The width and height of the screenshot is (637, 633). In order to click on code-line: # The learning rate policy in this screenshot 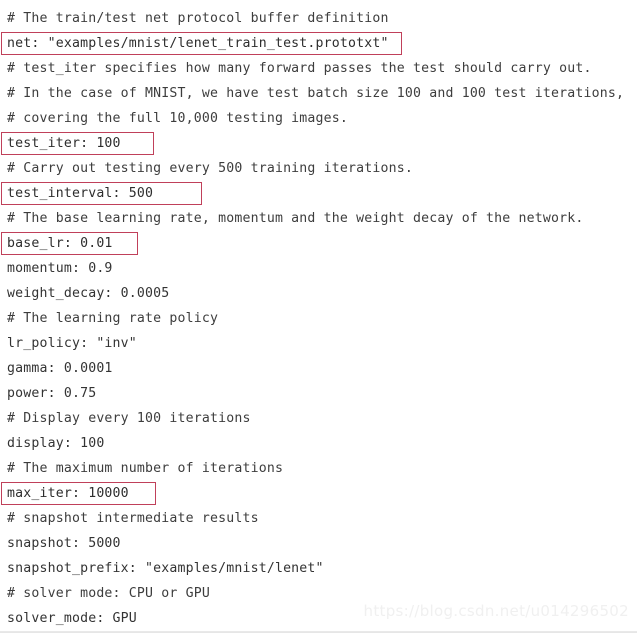, I will do `click(318, 318)`.